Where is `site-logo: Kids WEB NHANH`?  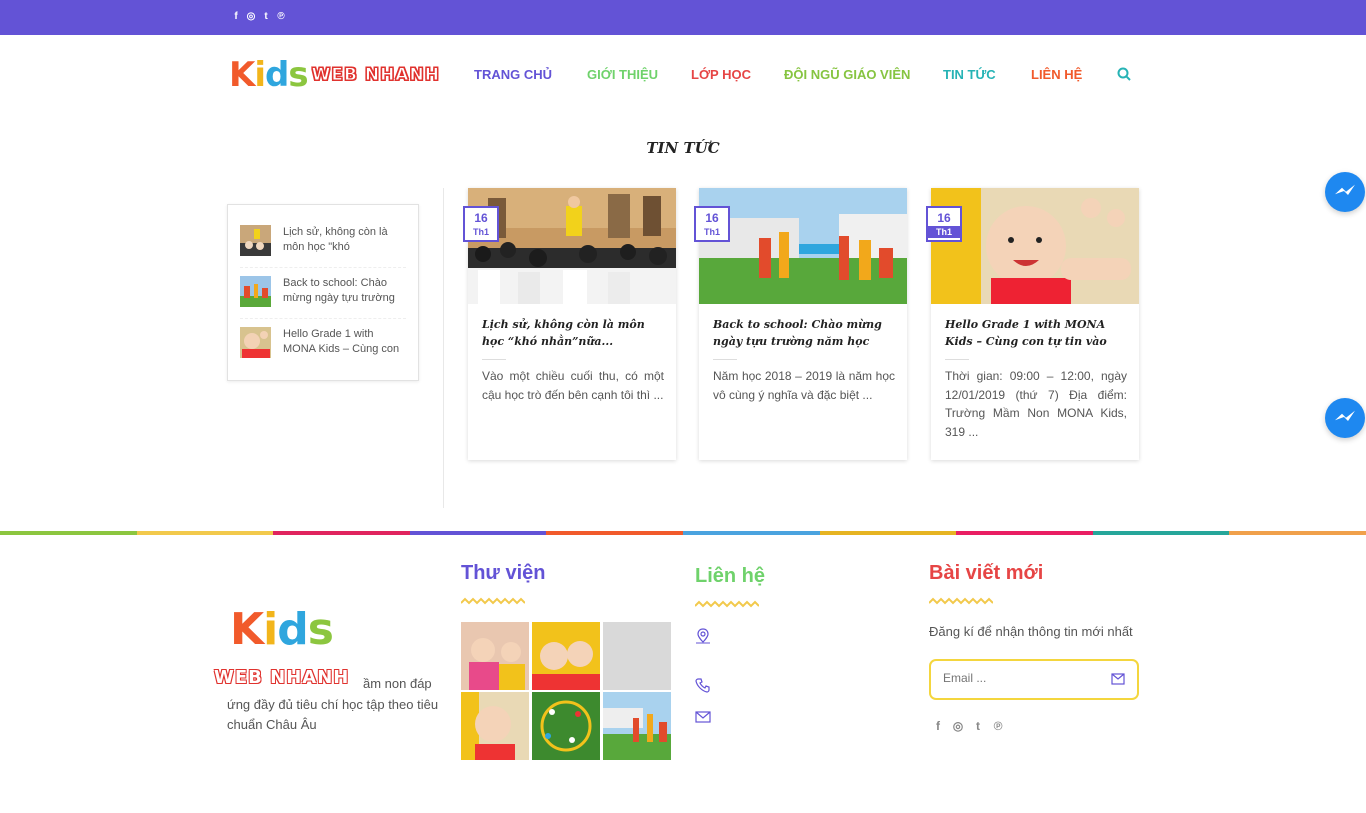 site-logo: Kids WEB NHANH is located at coordinates (334, 75).